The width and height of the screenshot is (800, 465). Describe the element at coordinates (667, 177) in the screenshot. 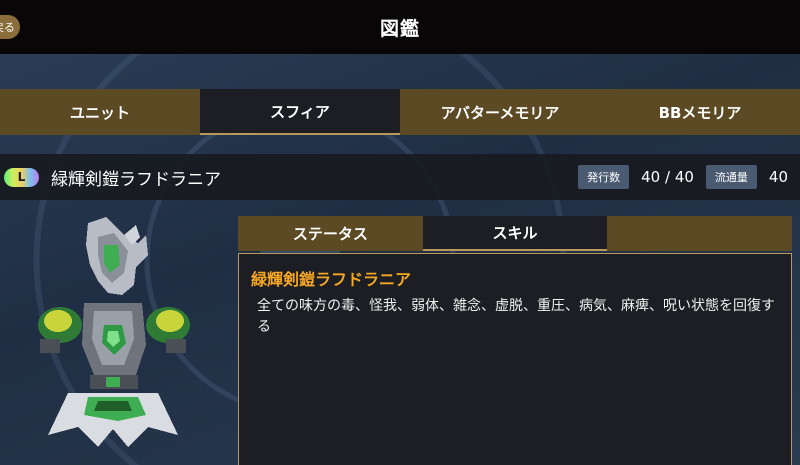

I see `issued-value: 40 / 40` at that location.